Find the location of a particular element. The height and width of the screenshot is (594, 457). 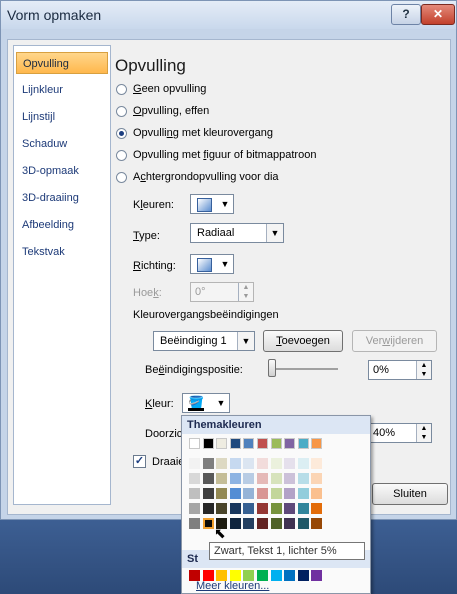

sidebar-item-3d-opmaak: 3D-opmaak is located at coordinates (62, 171).